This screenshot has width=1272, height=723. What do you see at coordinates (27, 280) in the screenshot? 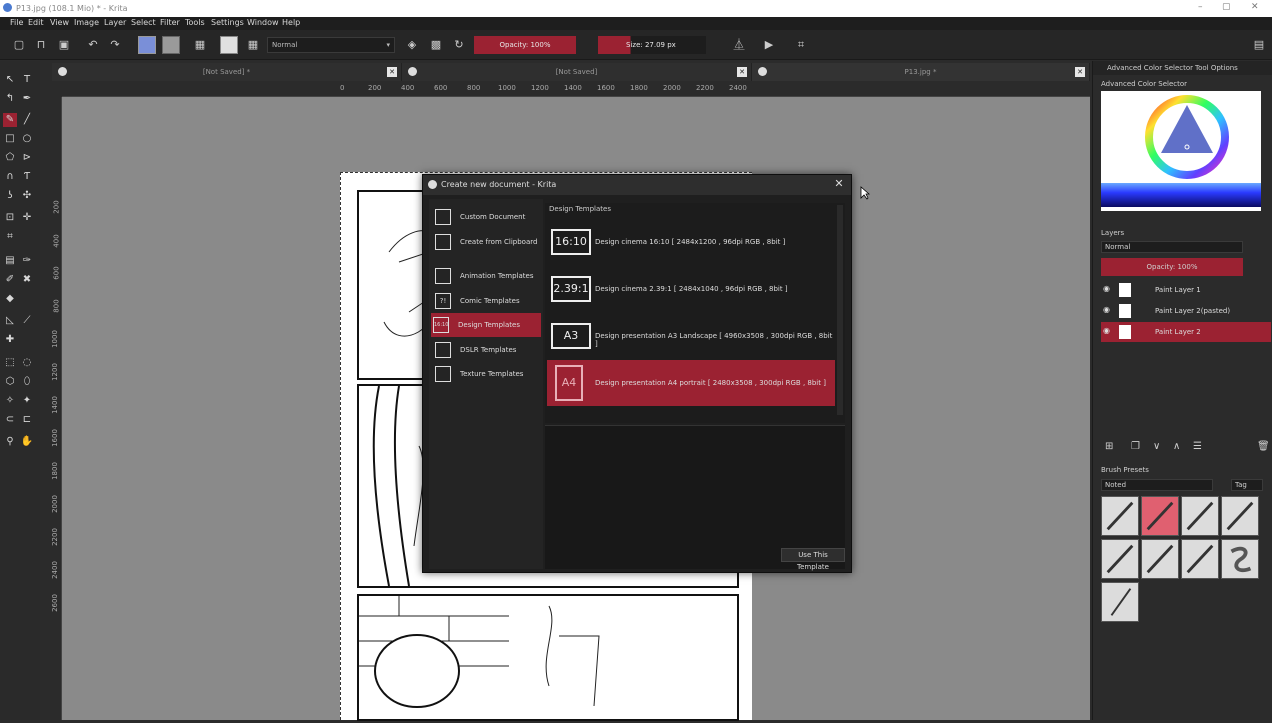
I see `smart-patch-icon: ✖` at bounding box center [27, 280].